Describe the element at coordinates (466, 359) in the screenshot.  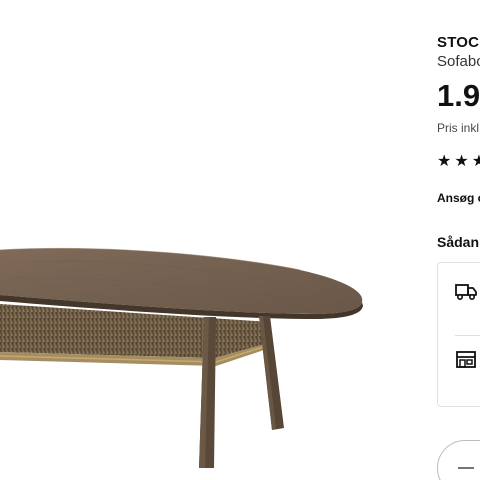
I see `store-icon` at that location.